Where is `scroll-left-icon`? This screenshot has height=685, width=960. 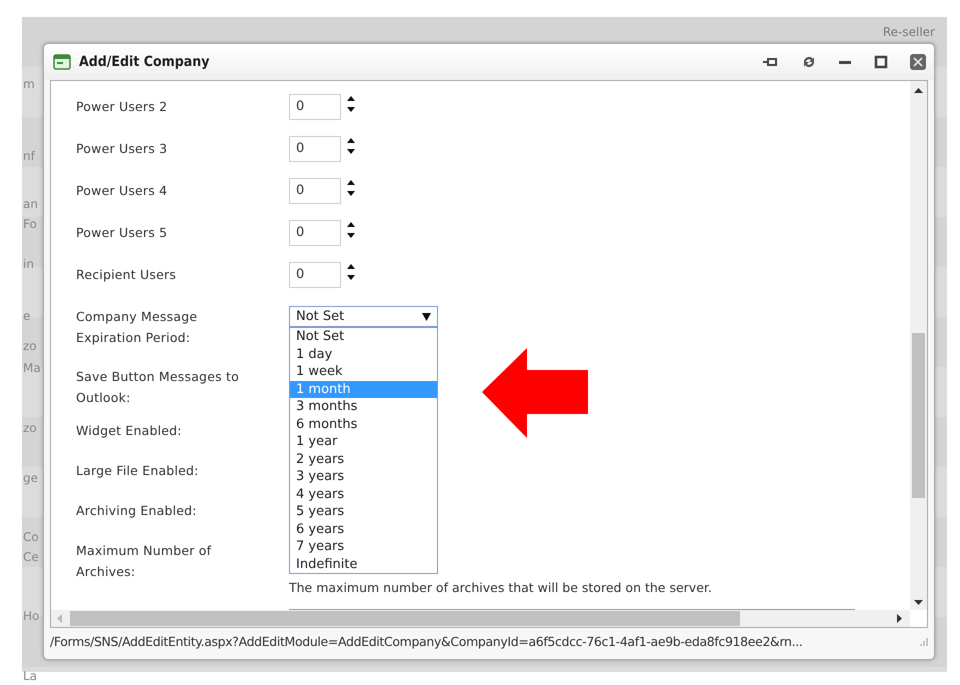 scroll-left-icon is located at coordinates (59, 618).